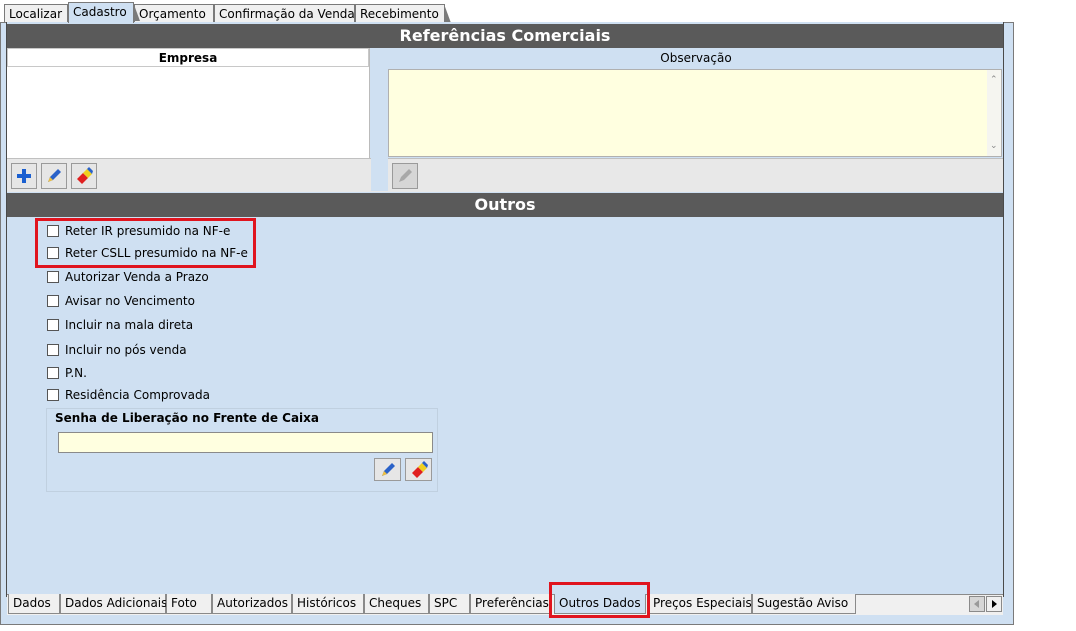 This screenshot has height=631, width=1076. What do you see at coordinates (53, 373) in the screenshot?
I see `pn-checkbox` at bounding box center [53, 373].